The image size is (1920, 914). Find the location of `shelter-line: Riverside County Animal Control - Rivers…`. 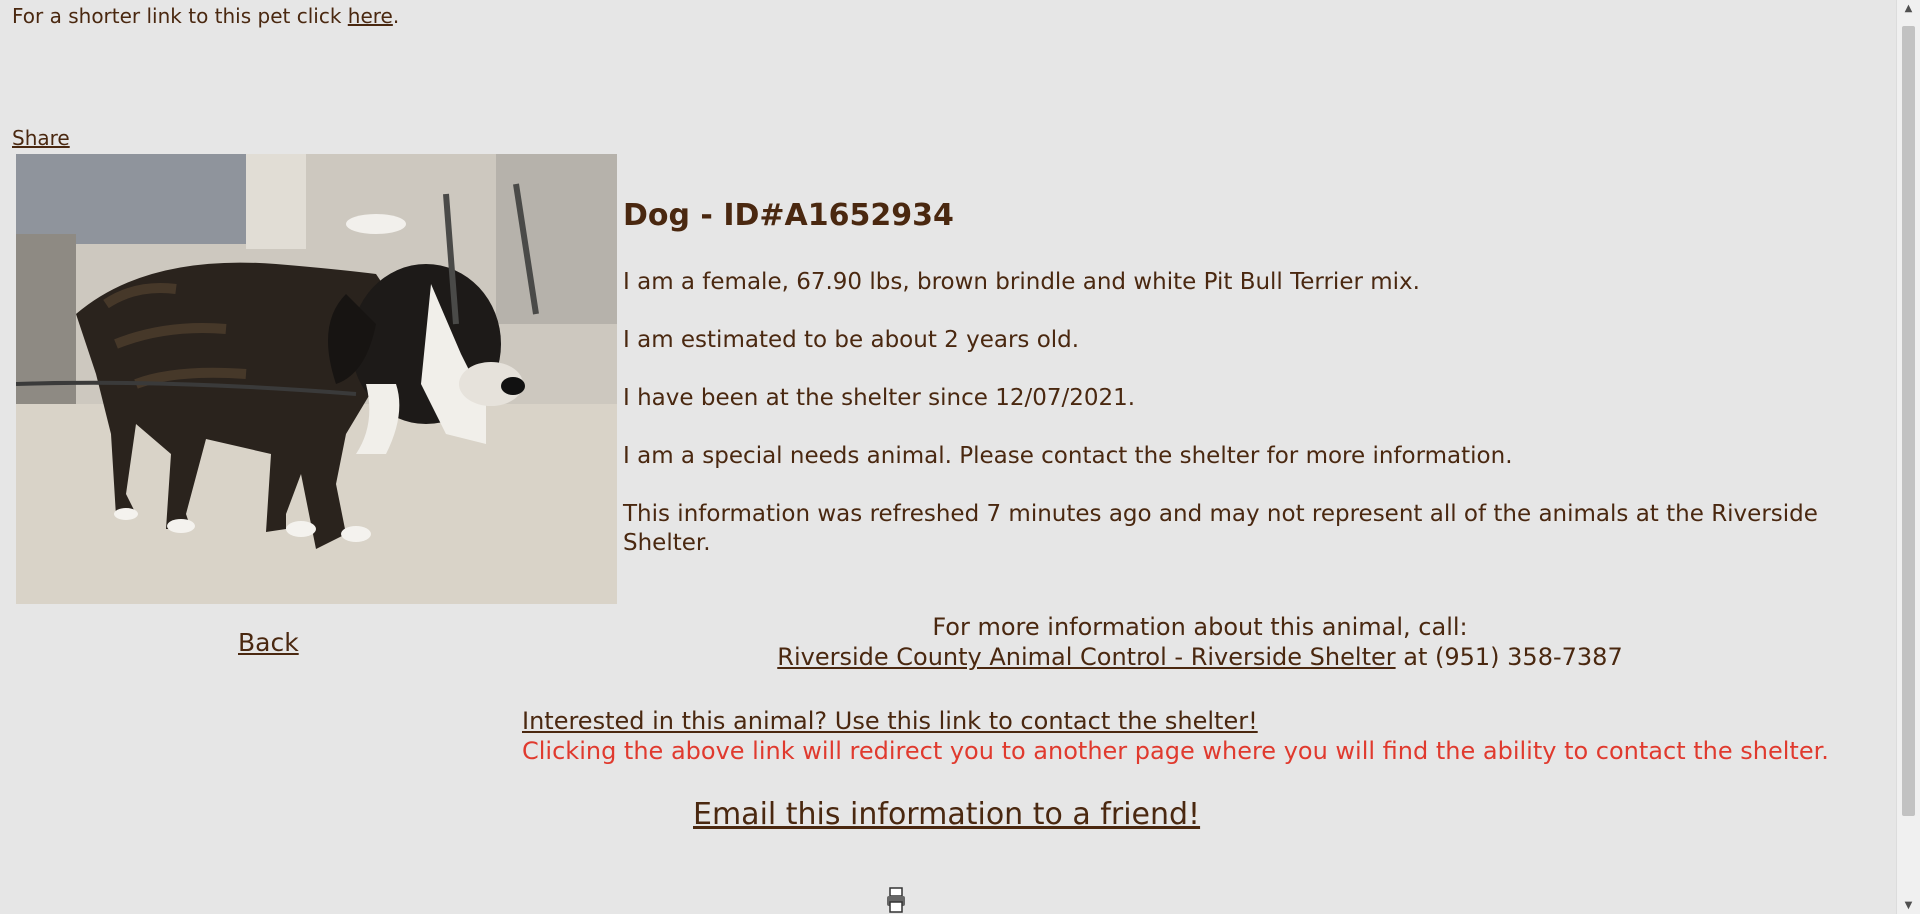

shelter-line: Riverside County Animal Control - Rivers… is located at coordinates (1200, 657).